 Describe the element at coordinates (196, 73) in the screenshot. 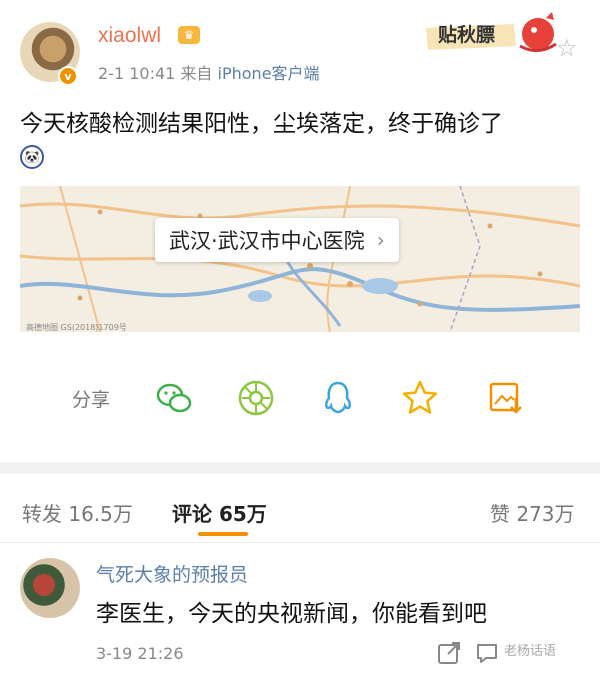

I see `source-prefix: 来自` at that location.